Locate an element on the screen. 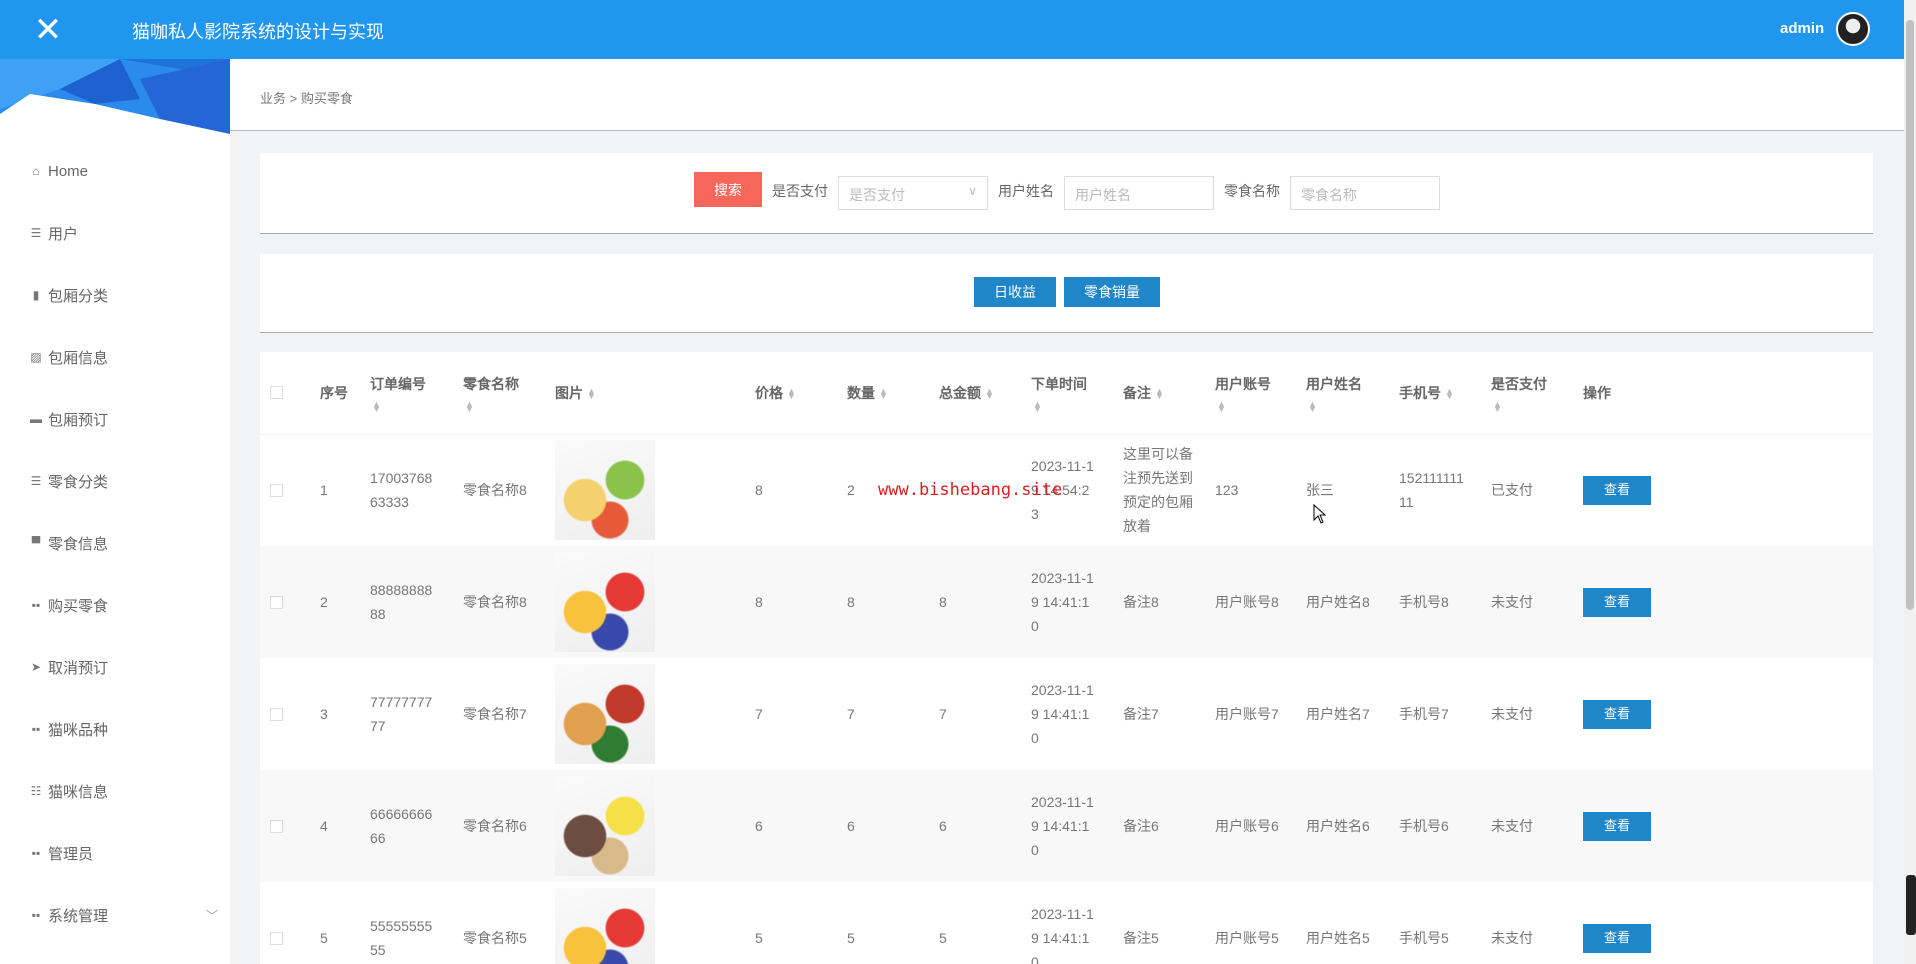  username-input: 用户姓名 is located at coordinates (1139, 193).